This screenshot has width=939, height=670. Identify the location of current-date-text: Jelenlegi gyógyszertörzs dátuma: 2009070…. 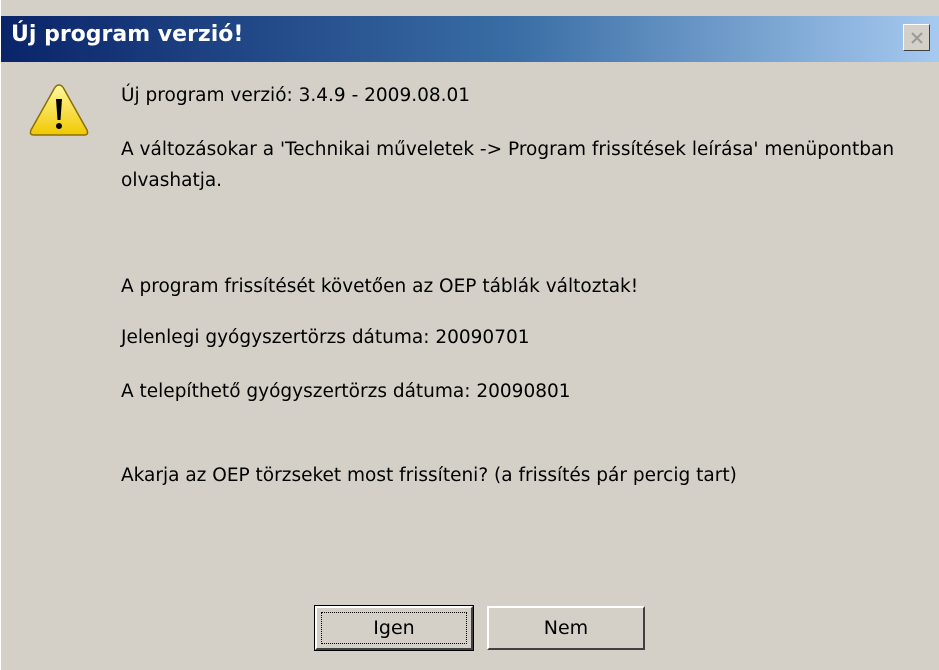
(325, 337).